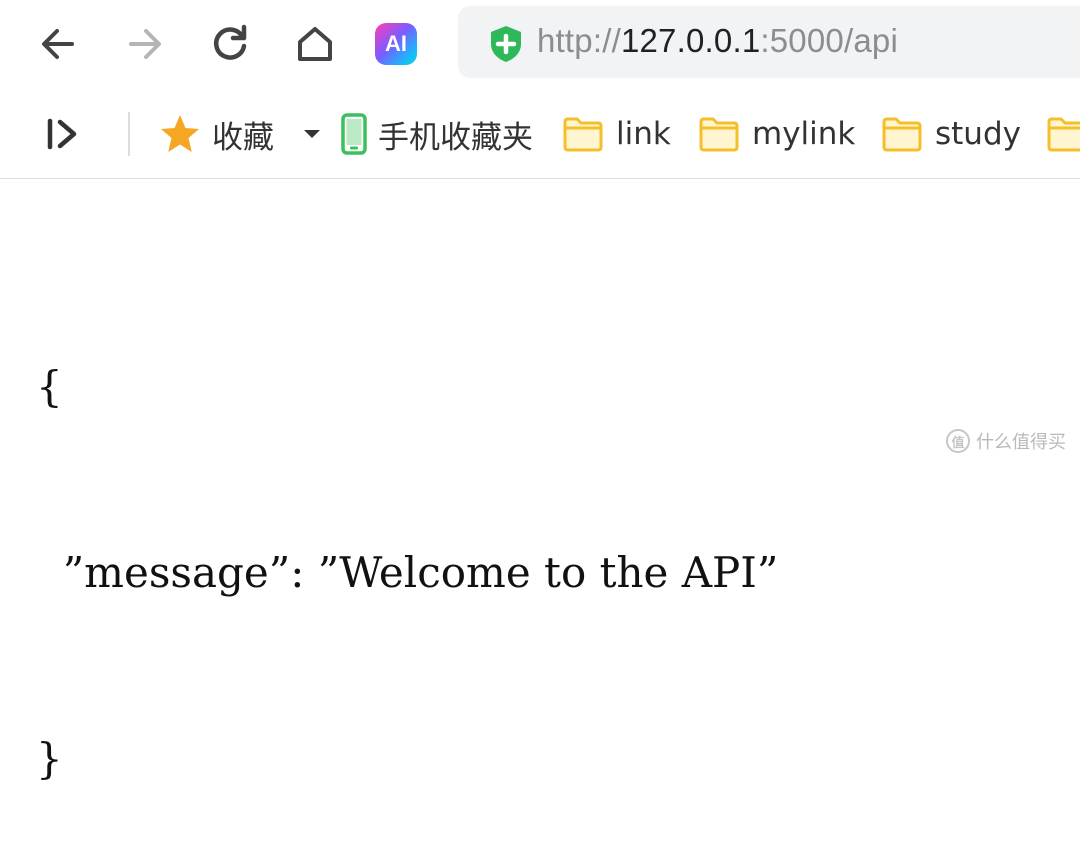  I want to click on site-watermark: 值 什么值得买, so click(1006, 441).